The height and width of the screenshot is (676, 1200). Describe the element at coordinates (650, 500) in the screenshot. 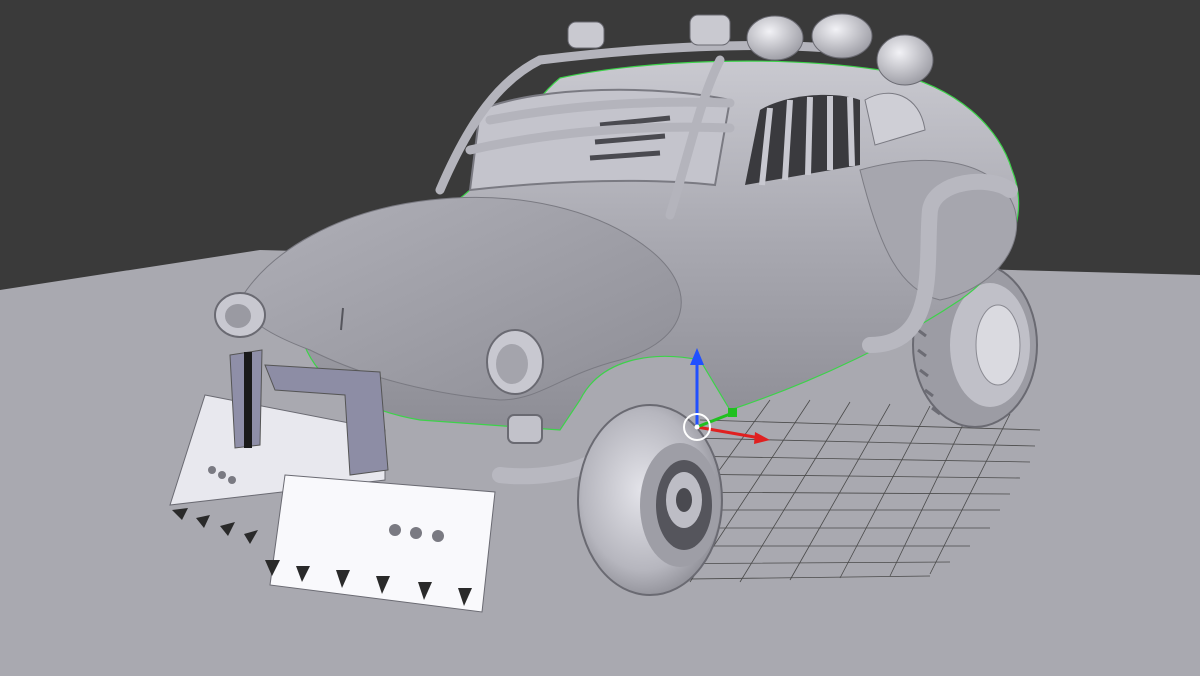

I see `front-right-wheel` at that location.